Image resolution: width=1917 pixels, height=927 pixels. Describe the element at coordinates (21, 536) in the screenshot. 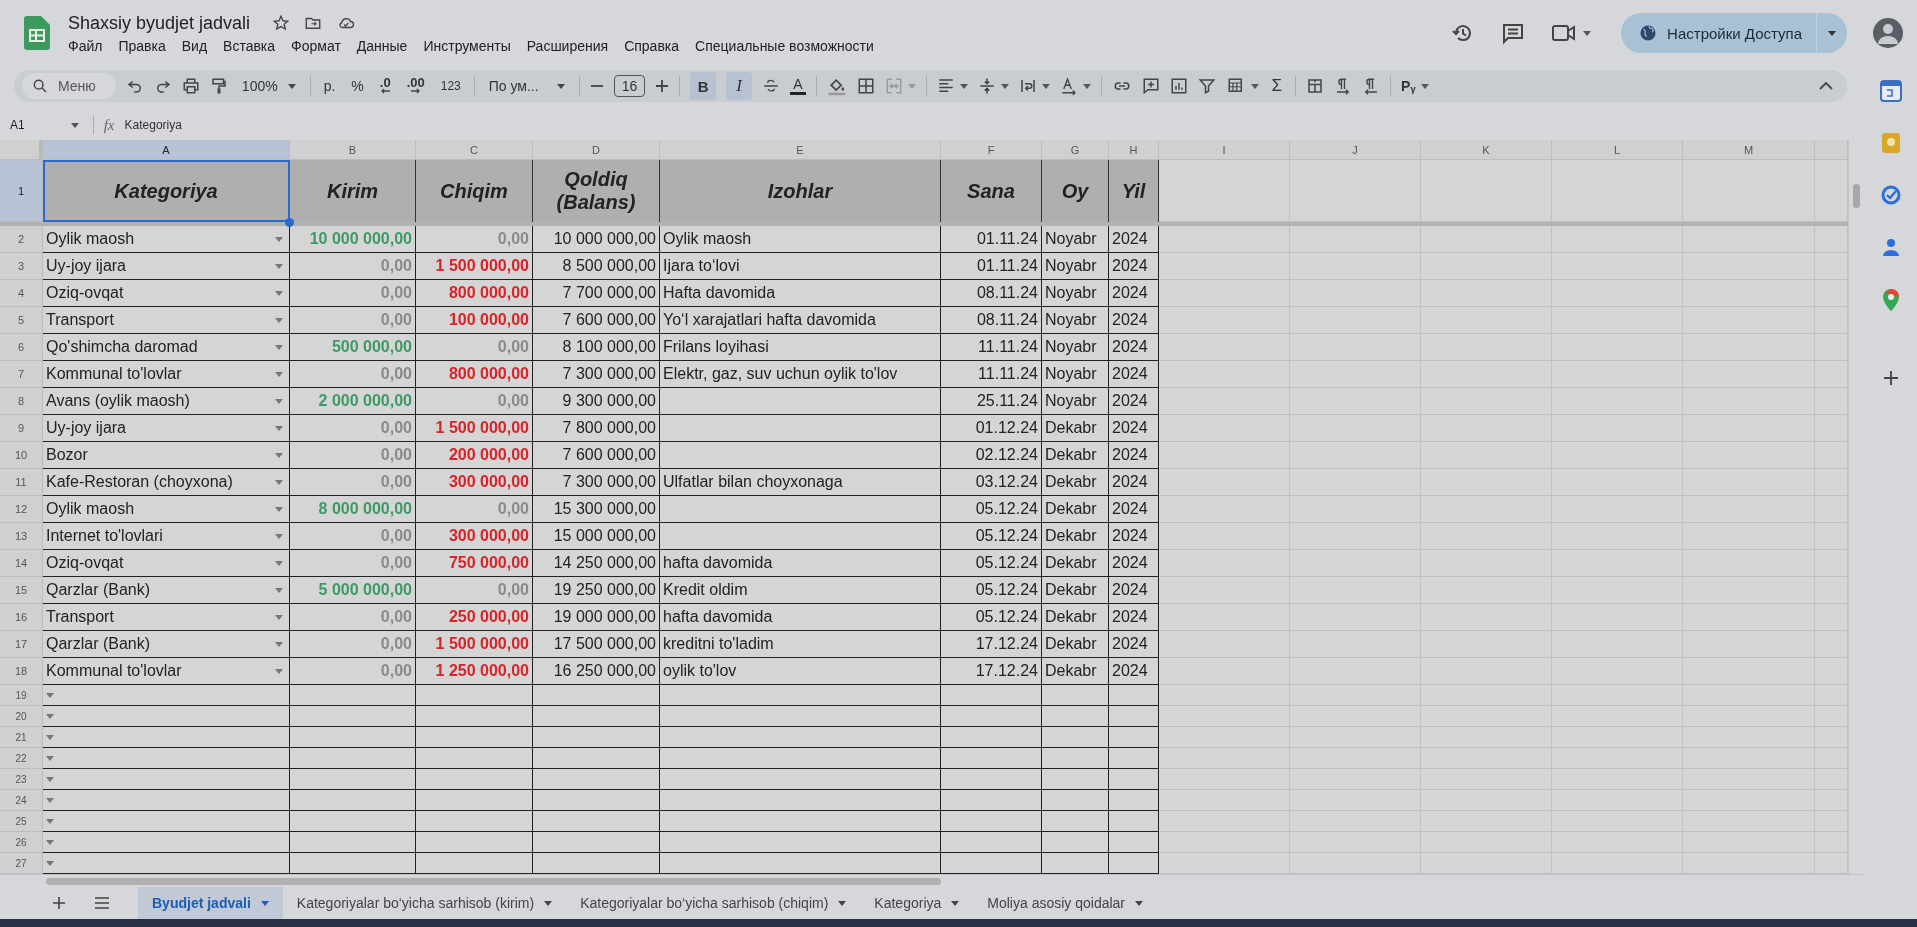

I see `row-header: 13` at that location.